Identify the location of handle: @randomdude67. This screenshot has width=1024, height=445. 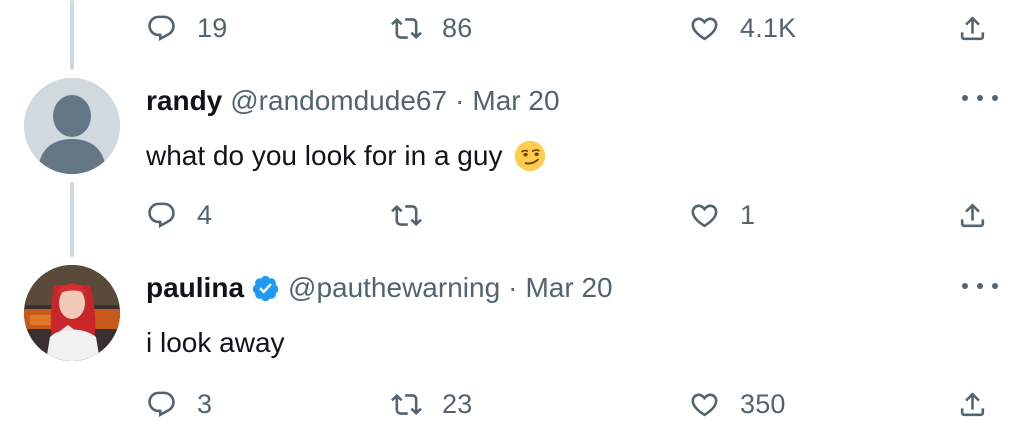
(338, 101).